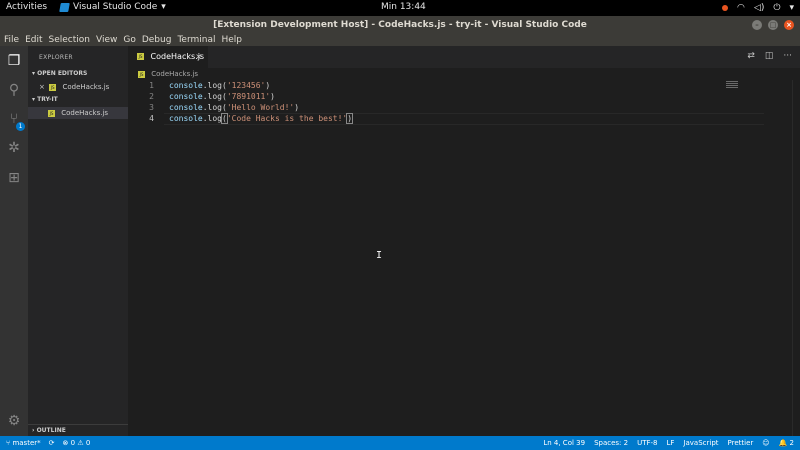 The image size is (800, 450). What do you see at coordinates (765, 443) in the screenshot?
I see `feedback-icon: ☺` at bounding box center [765, 443].